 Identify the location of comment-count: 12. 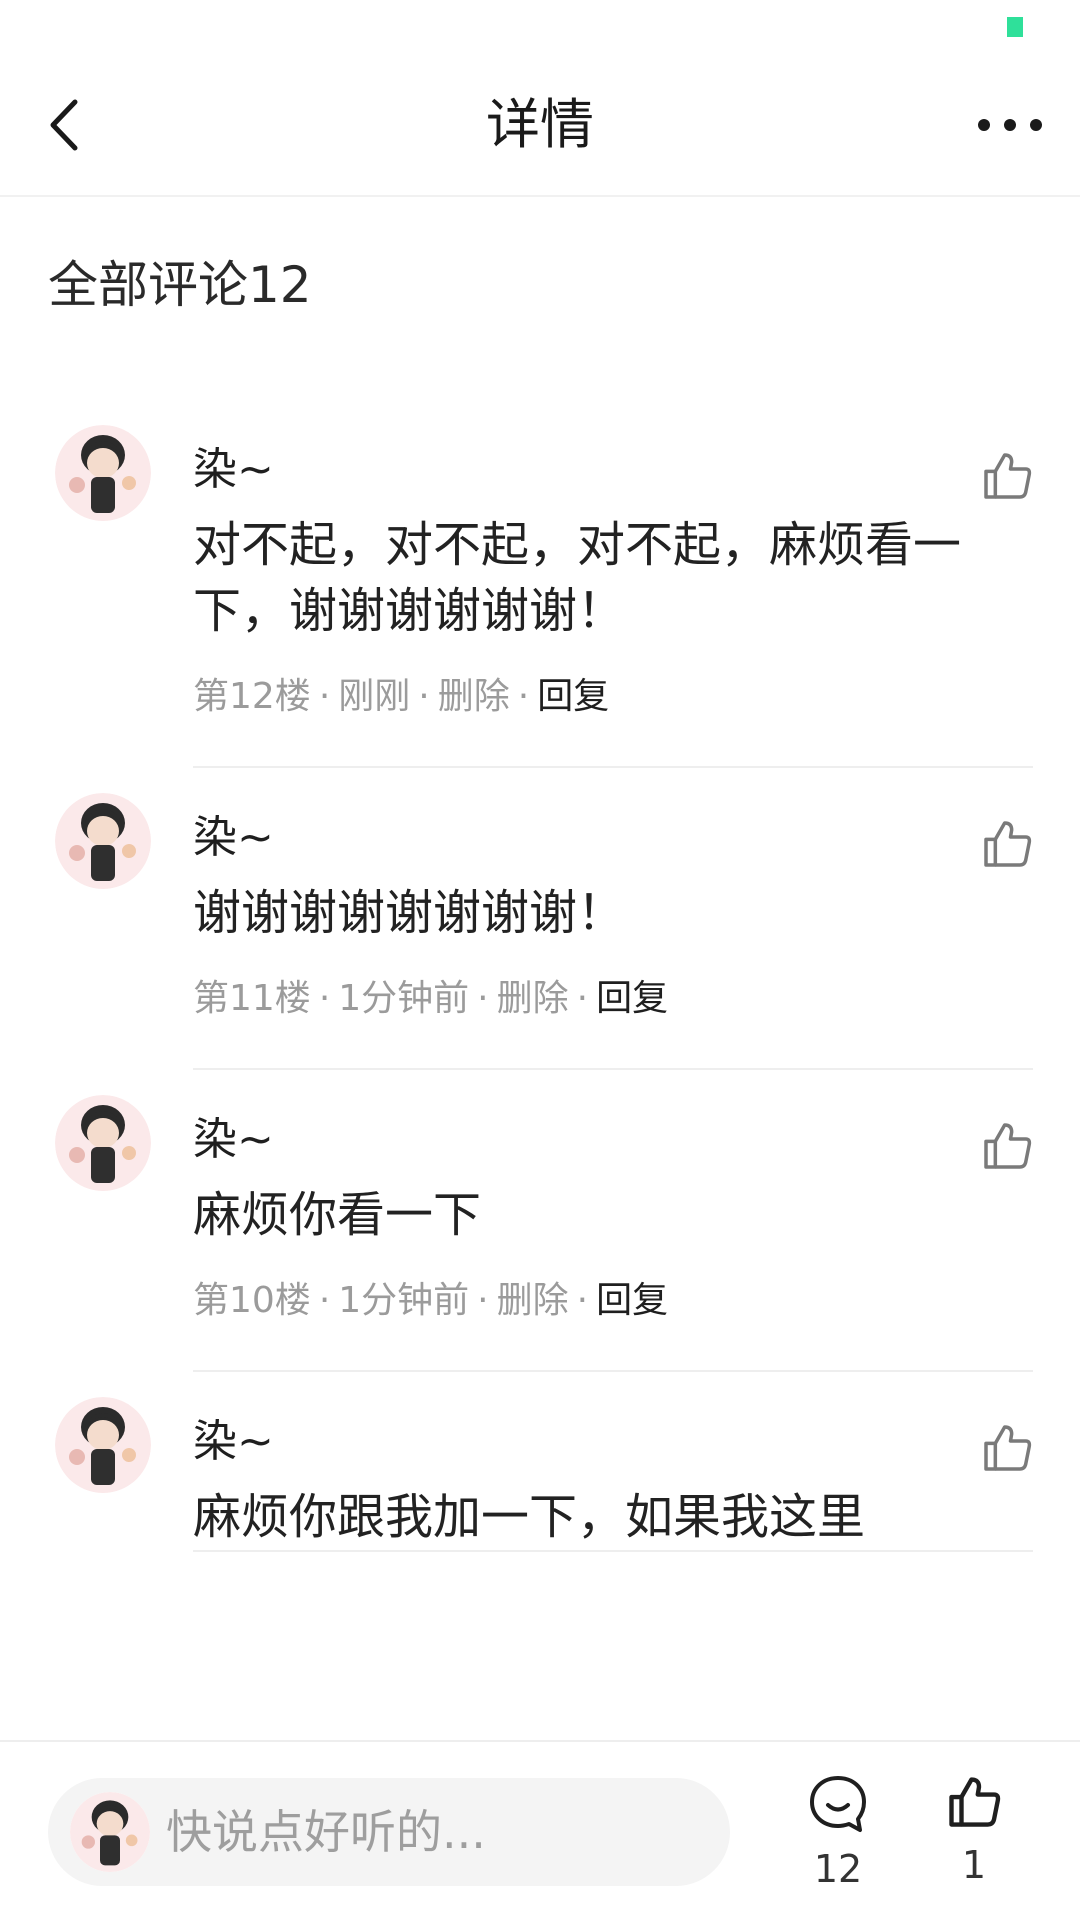
(838, 1869).